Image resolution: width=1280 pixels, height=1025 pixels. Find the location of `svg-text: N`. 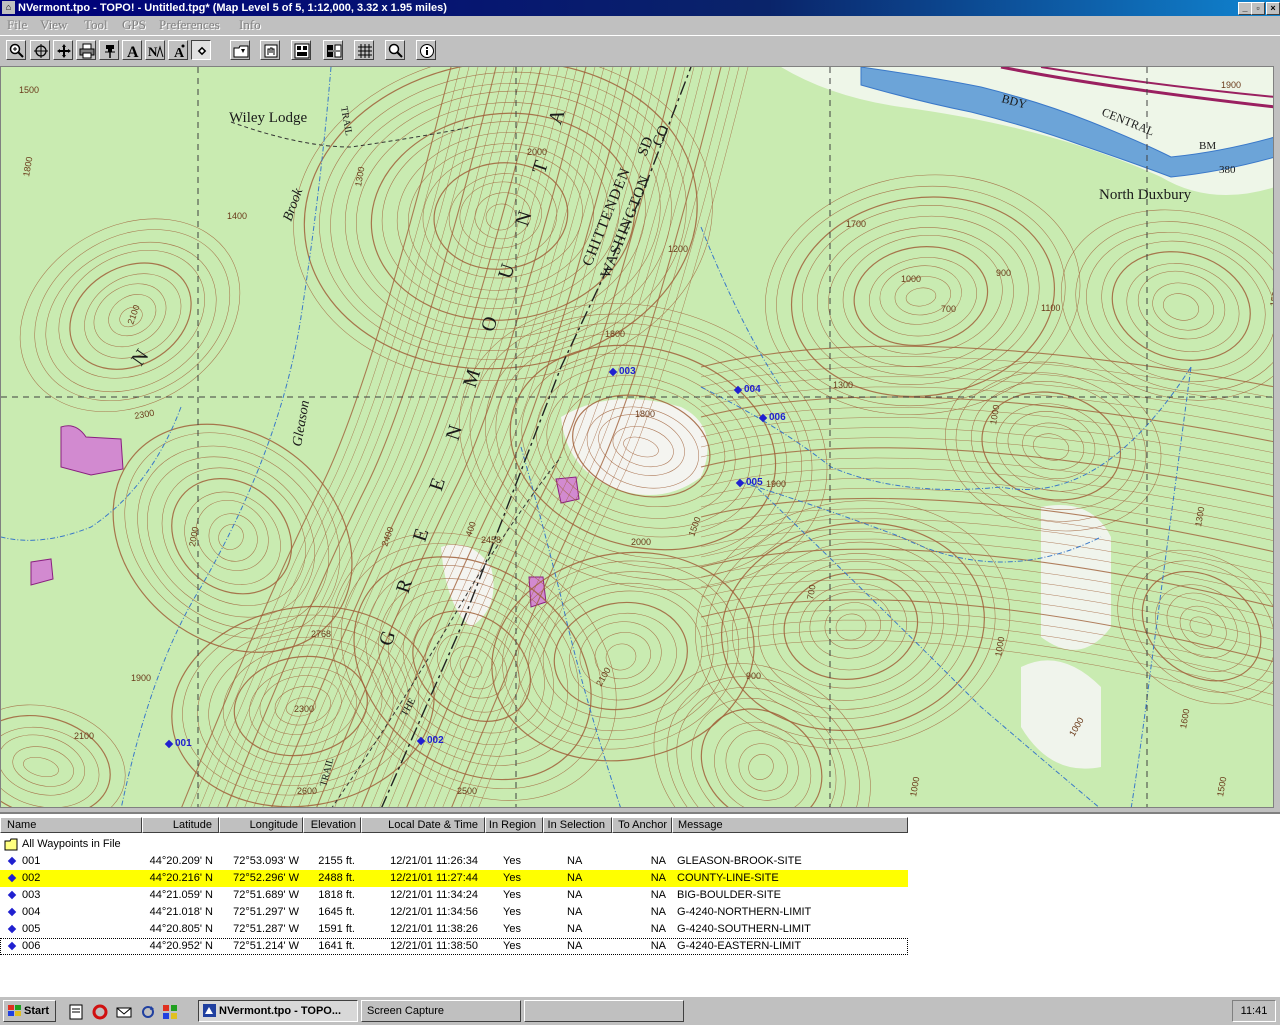

svg-text: N is located at coordinates (153, 51).